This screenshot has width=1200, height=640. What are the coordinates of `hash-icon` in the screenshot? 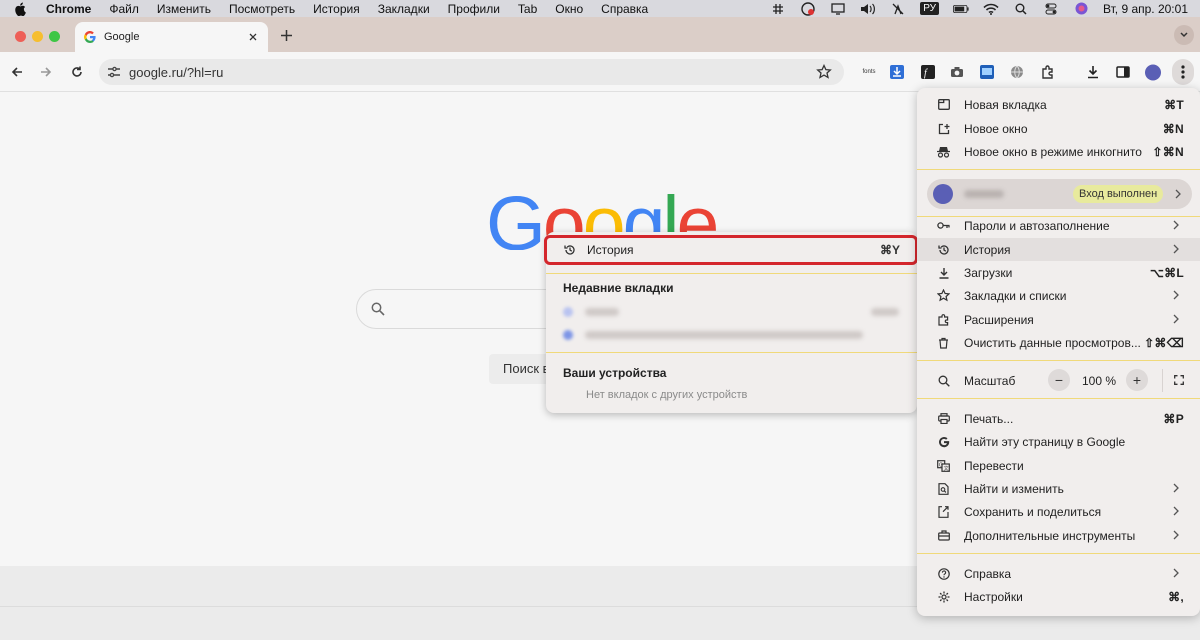 It's located at (778, 9).